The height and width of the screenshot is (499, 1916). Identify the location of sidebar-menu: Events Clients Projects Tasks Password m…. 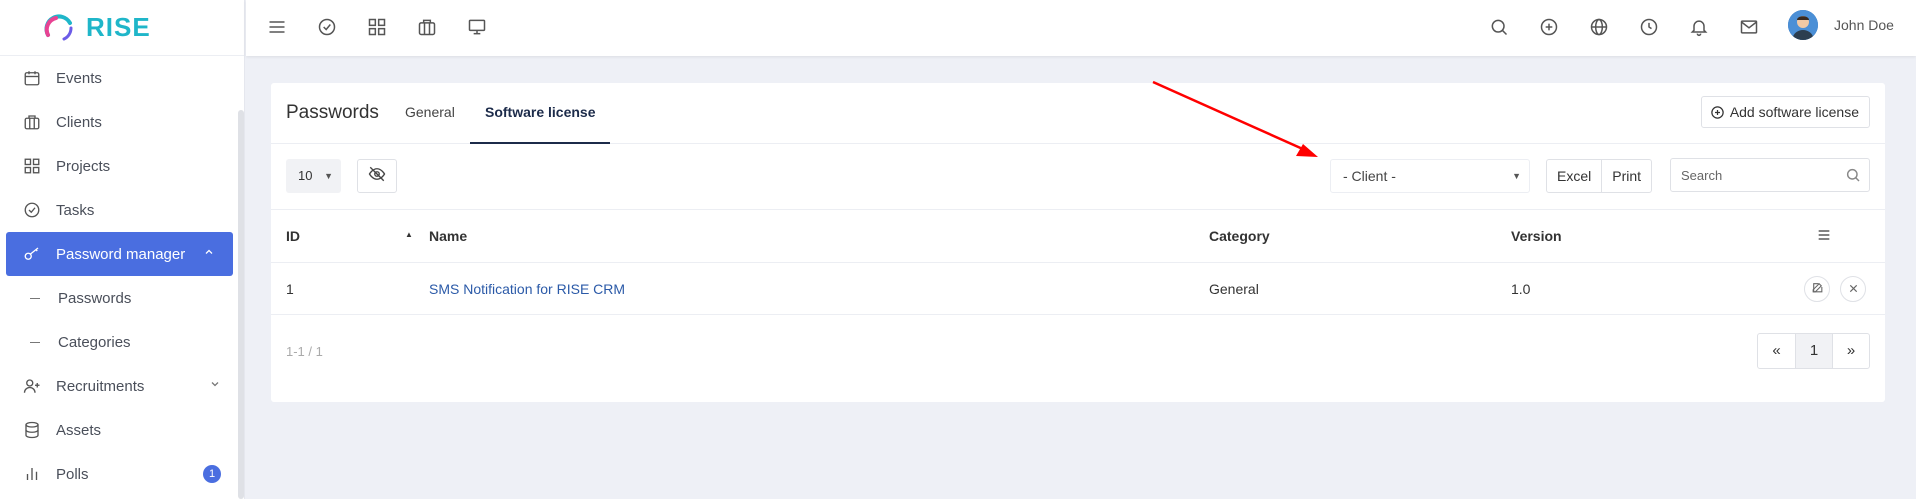
(119, 276).